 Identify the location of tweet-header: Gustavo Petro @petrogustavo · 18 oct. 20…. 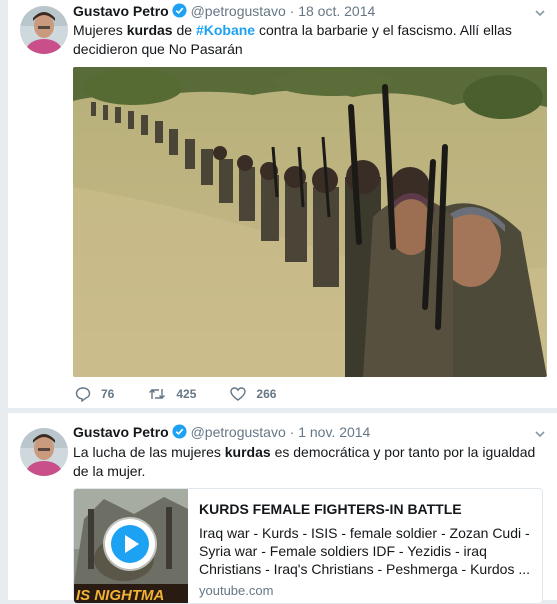
(224, 12).